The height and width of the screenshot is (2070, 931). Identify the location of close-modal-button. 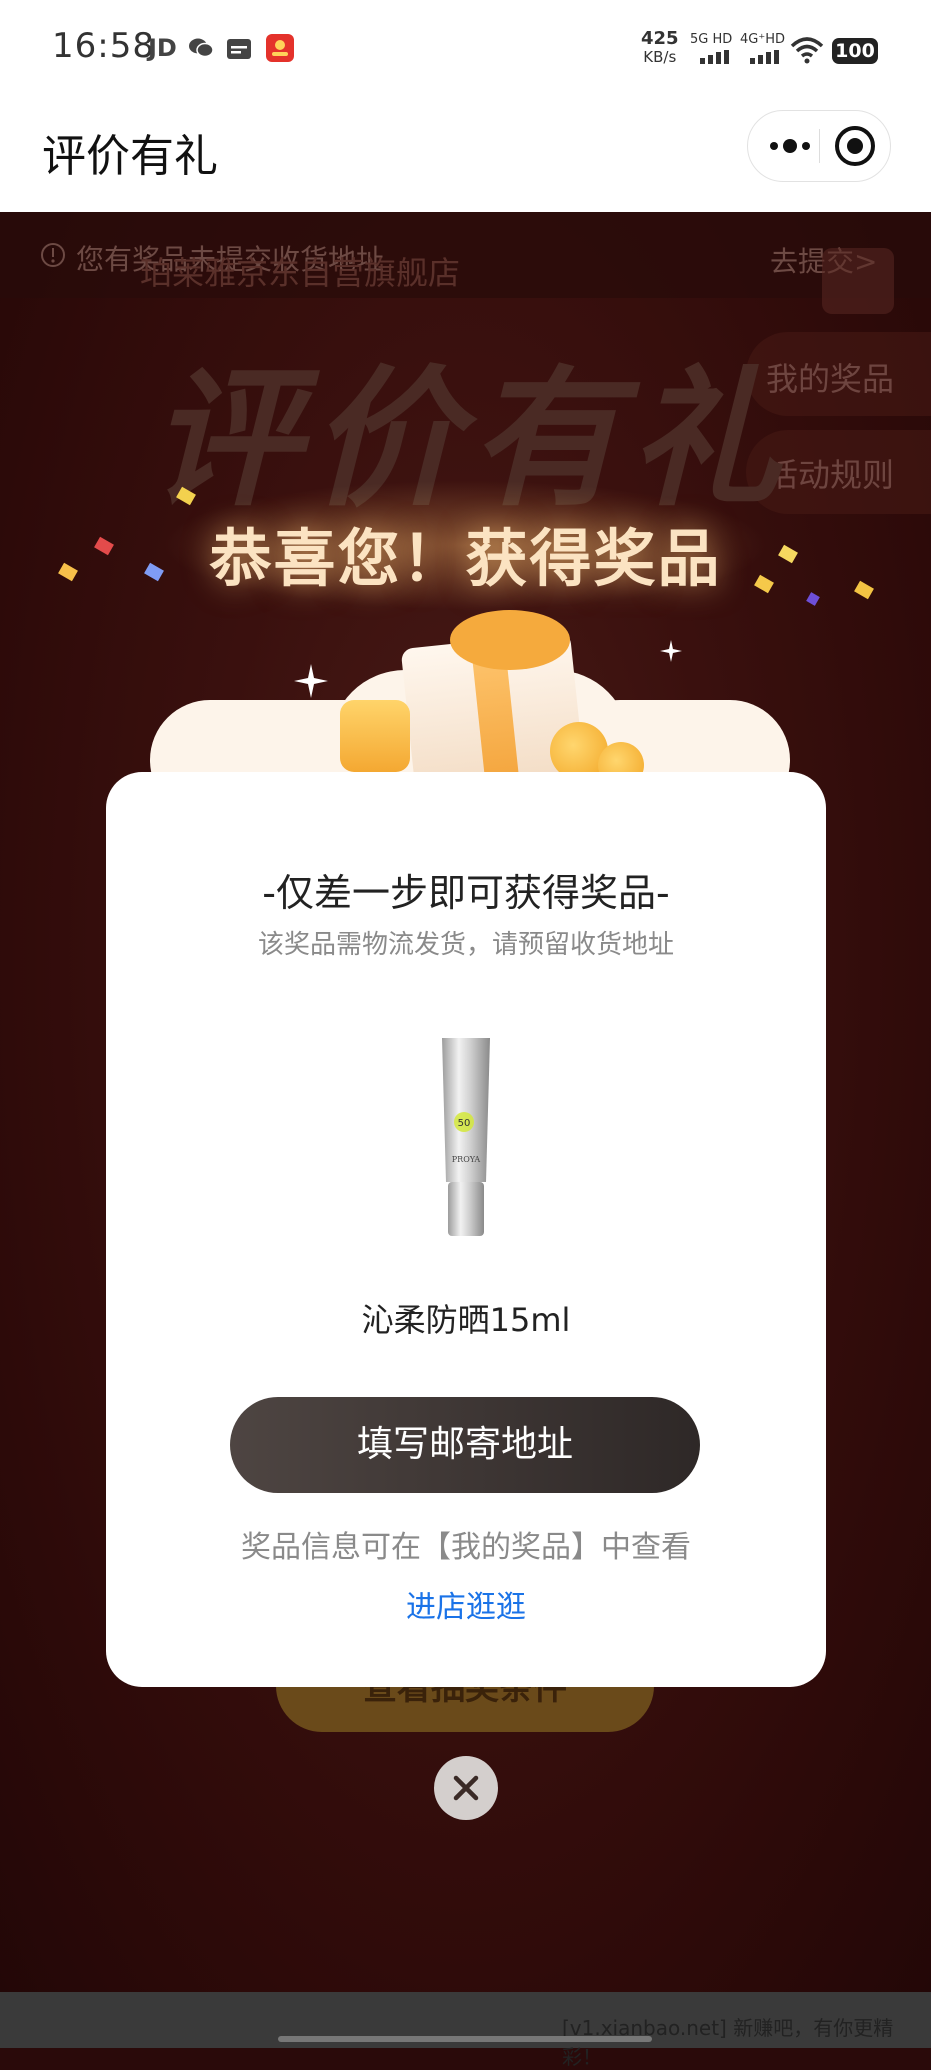
(466, 1788).